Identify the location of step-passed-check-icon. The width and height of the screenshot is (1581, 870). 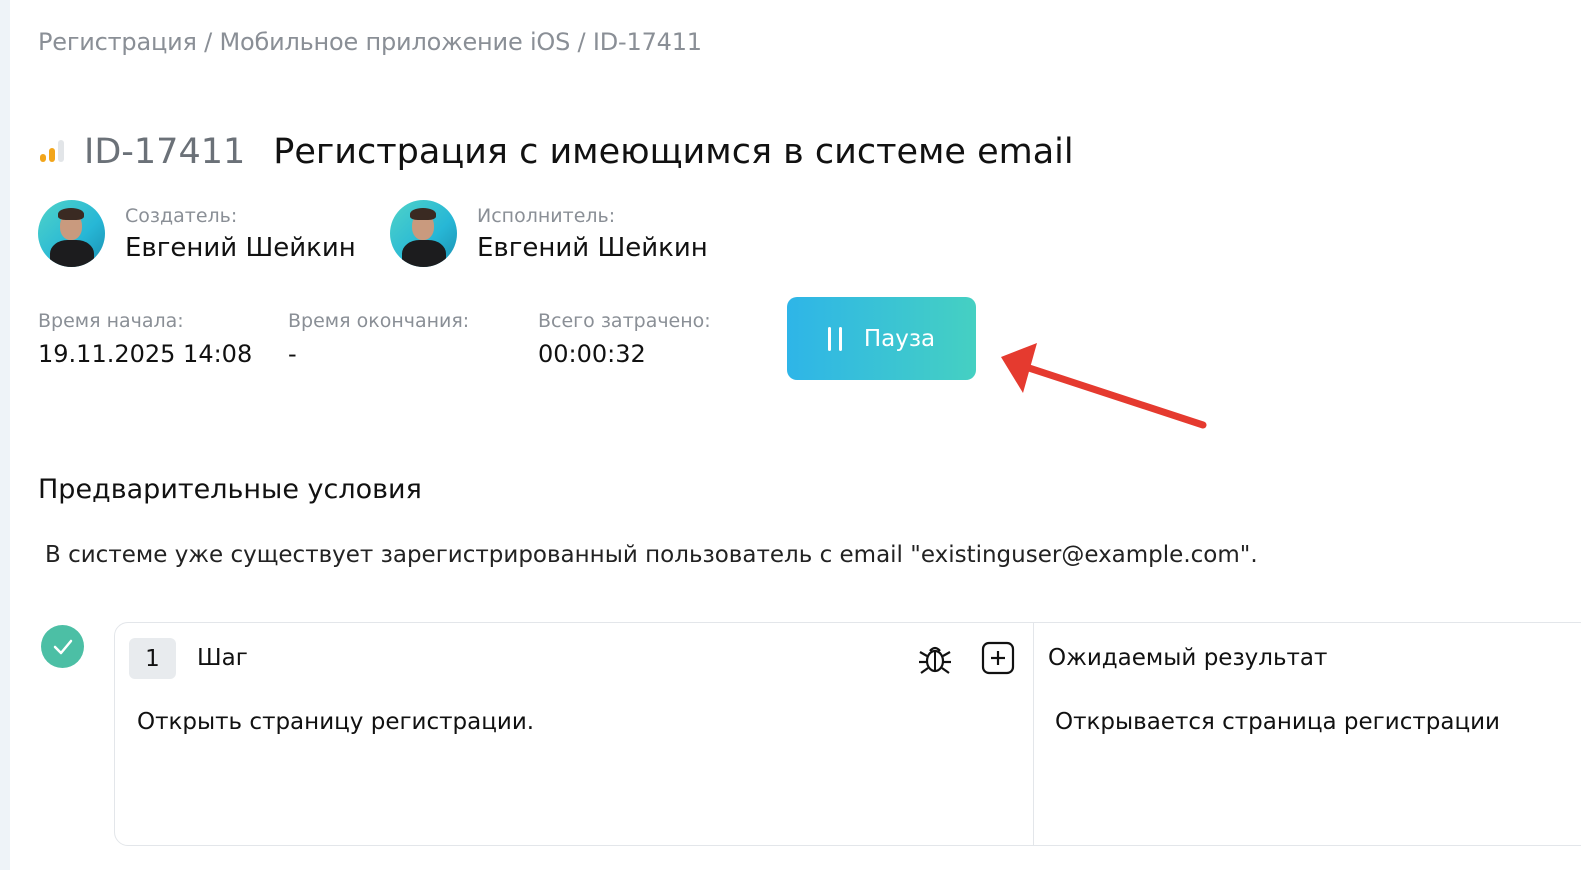
(62, 646).